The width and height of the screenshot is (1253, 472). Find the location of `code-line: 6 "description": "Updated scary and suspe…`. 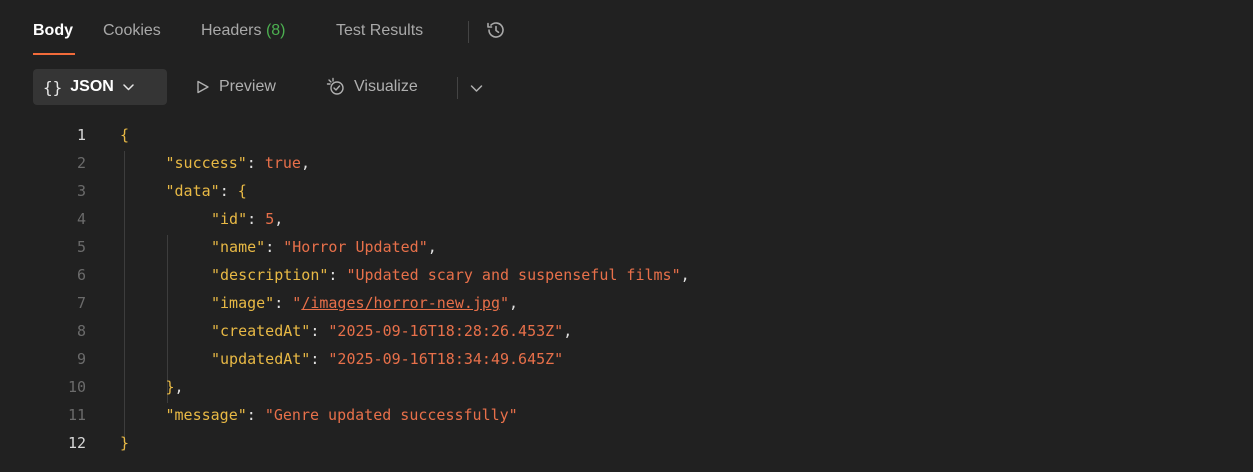

code-line: 6 "description": "Updated scary and suspe… is located at coordinates (626, 275).